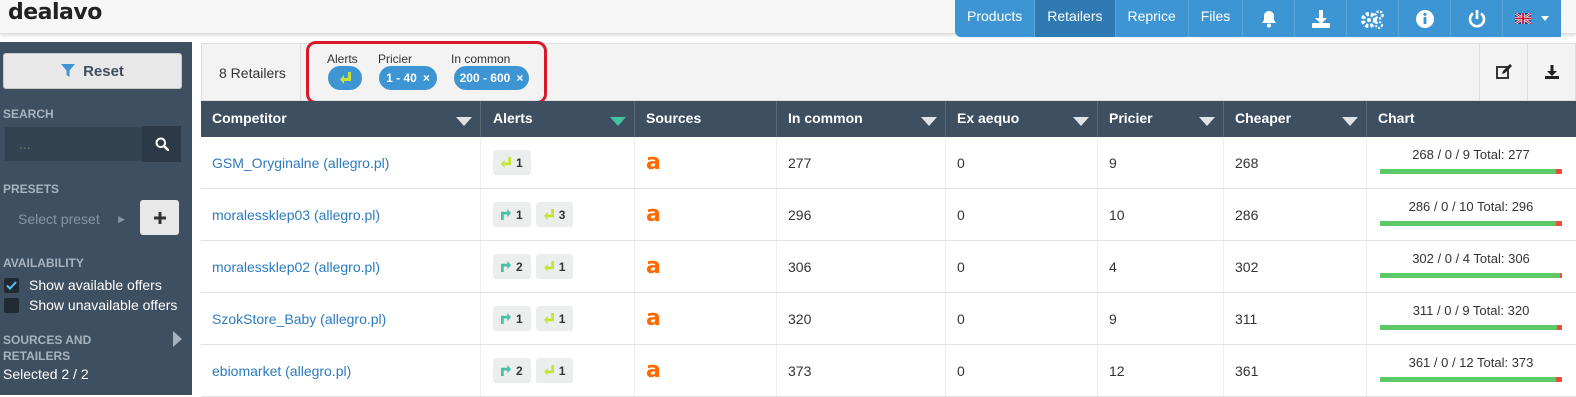  I want to click on divider, so click(300, 72).